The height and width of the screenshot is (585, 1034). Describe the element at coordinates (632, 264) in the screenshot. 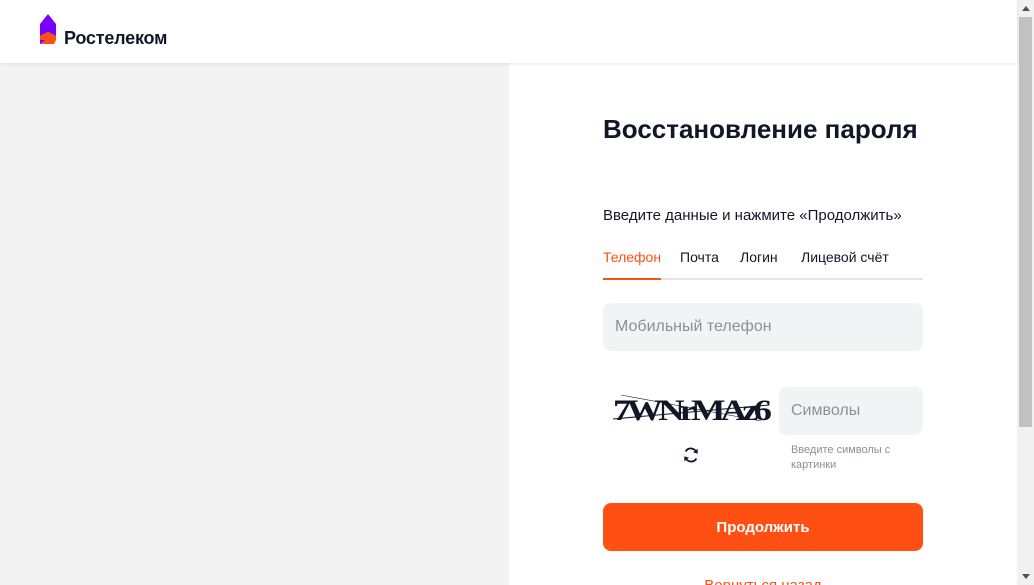

I see `tab-phone: Телефон` at that location.